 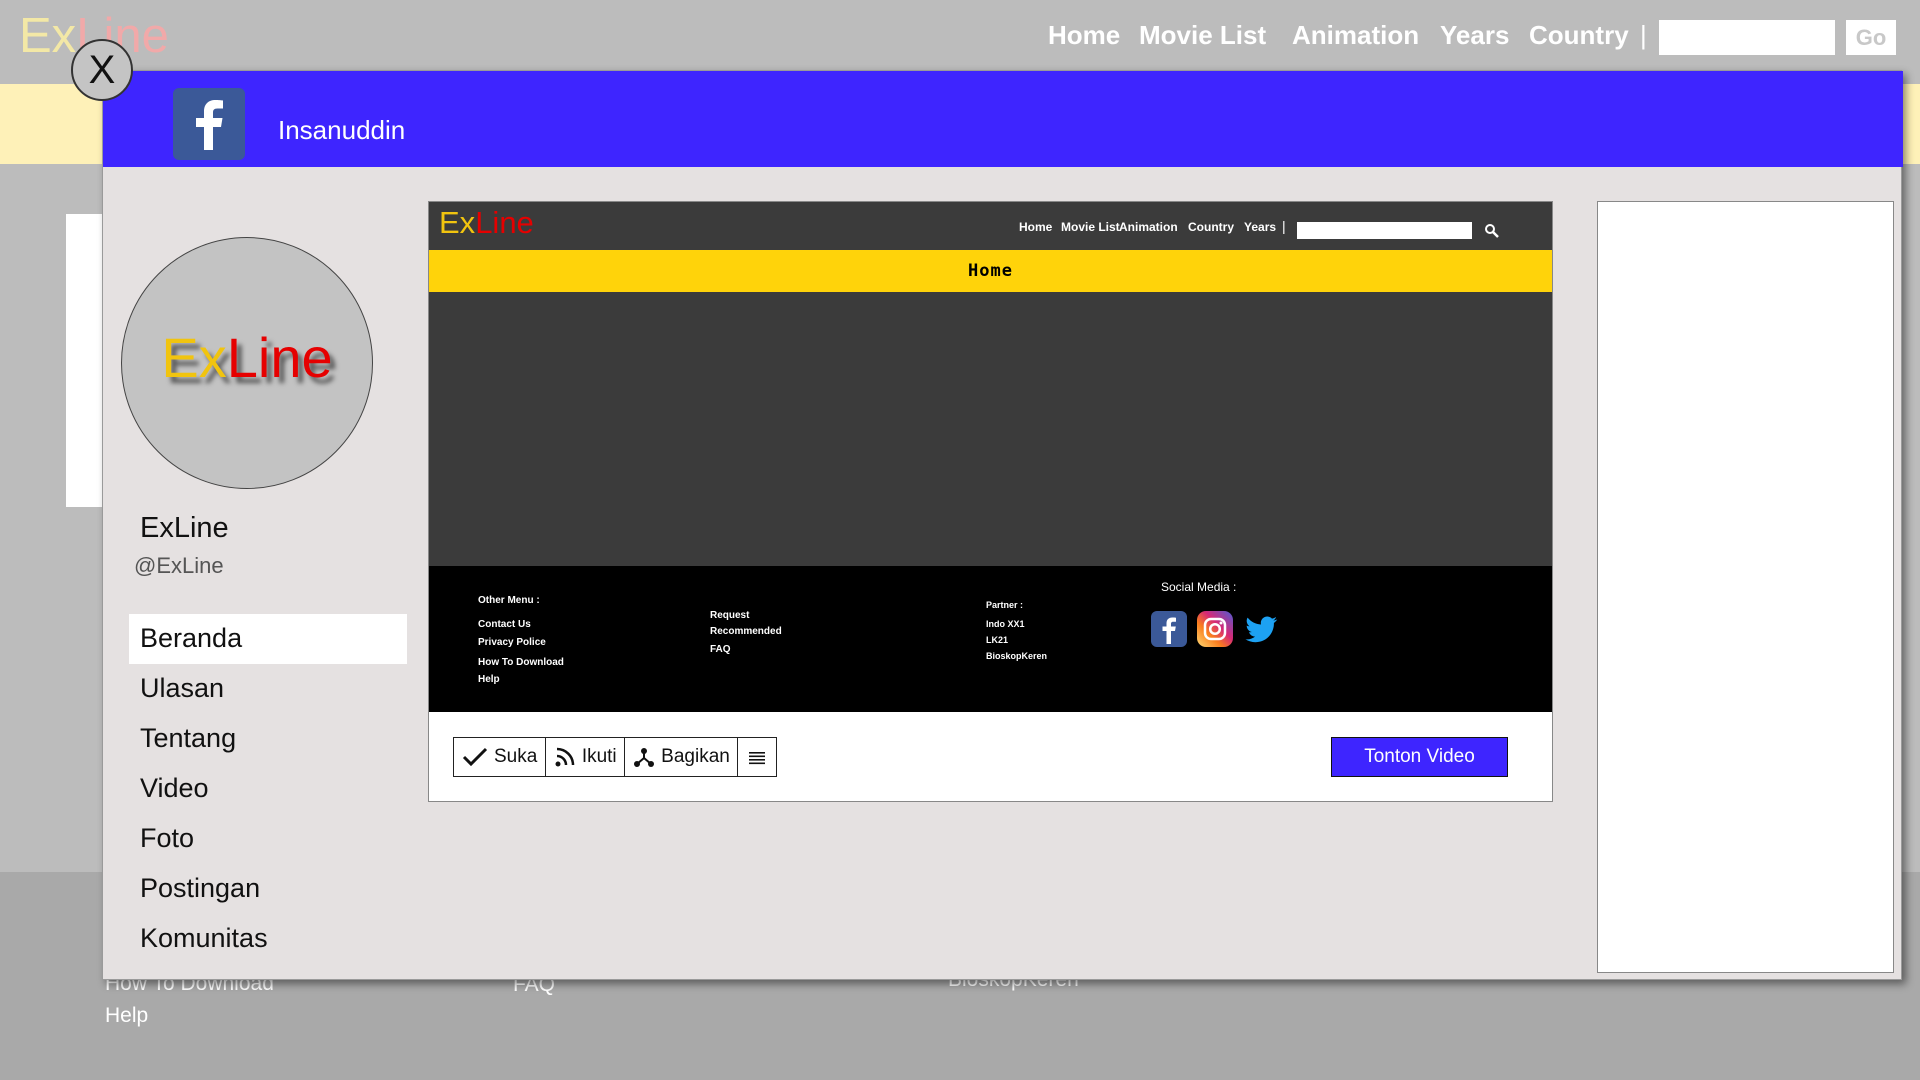 What do you see at coordinates (1211, 227) in the screenshot?
I see `preview-nav-country: Country` at bounding box center [1211, 227].